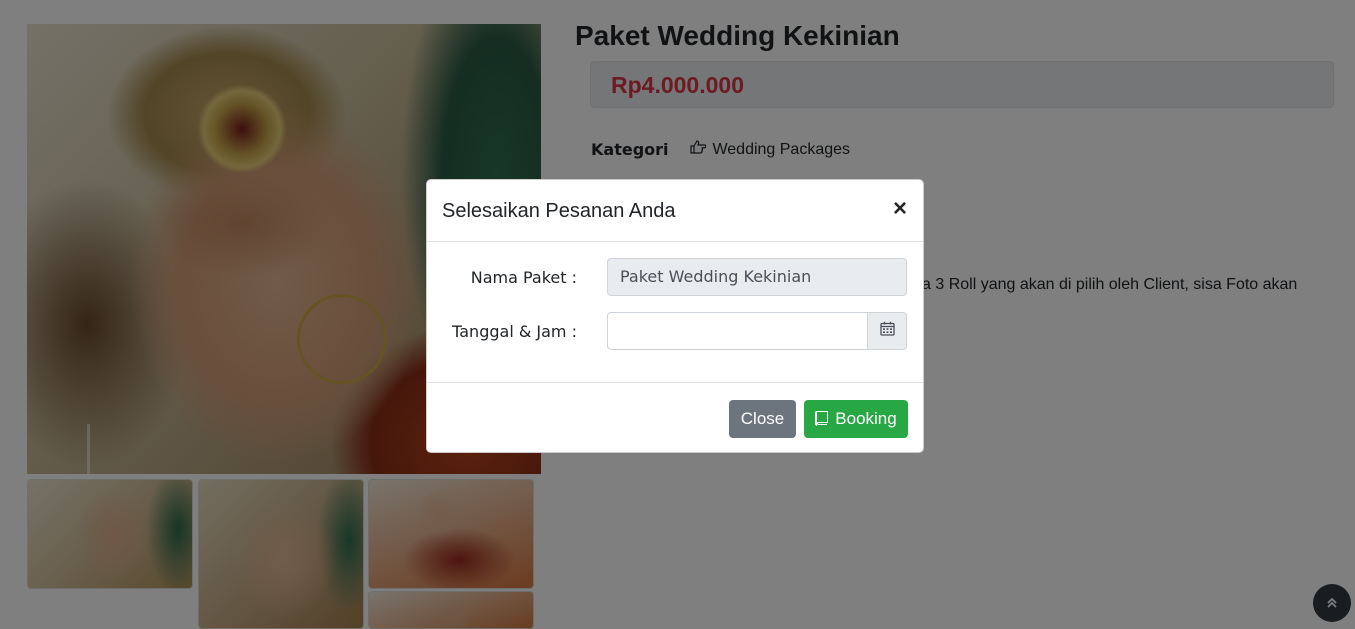 The width and height of the screenshot is (1355, 629). Describe the element at coordinates (523, 277) in the screenshot. I see `package-name-label: Nama Paket :` at that location.